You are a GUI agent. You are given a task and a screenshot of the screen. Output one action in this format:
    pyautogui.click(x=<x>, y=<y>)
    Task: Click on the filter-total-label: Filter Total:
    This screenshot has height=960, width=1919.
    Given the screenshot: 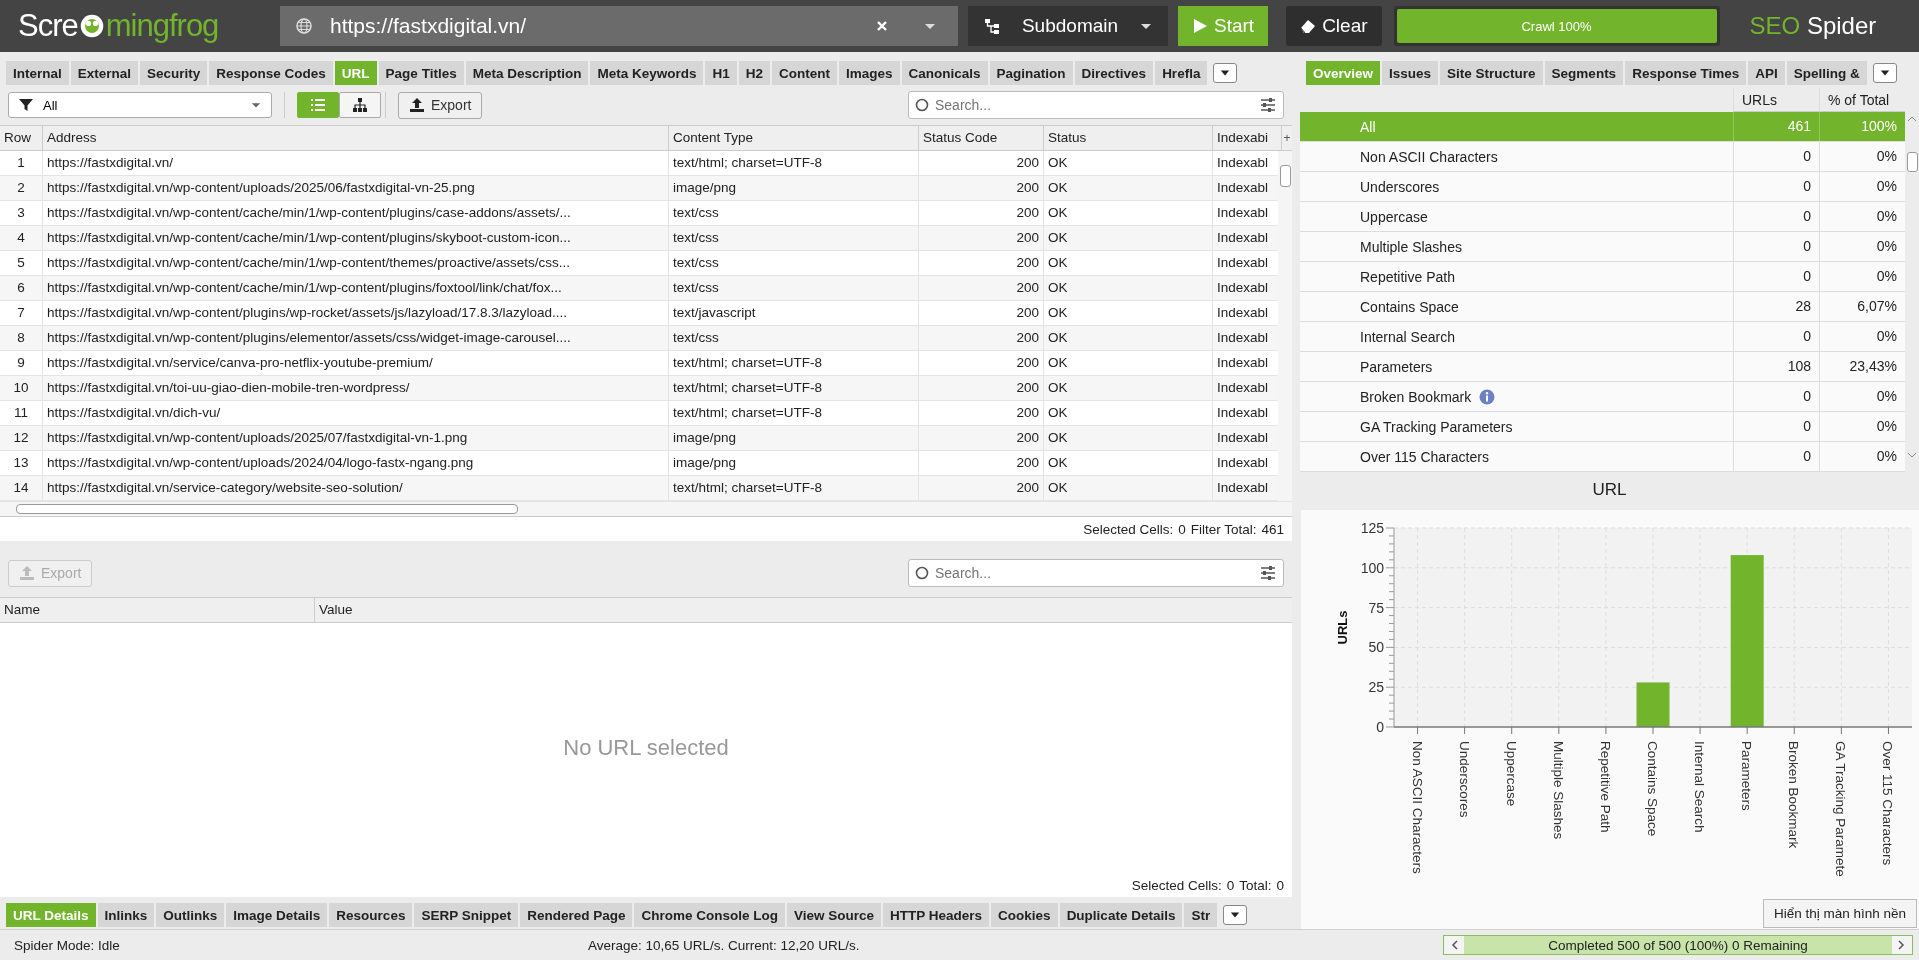 What is the action you would take?
    pyautogui.click(x=1223, y=529)
    